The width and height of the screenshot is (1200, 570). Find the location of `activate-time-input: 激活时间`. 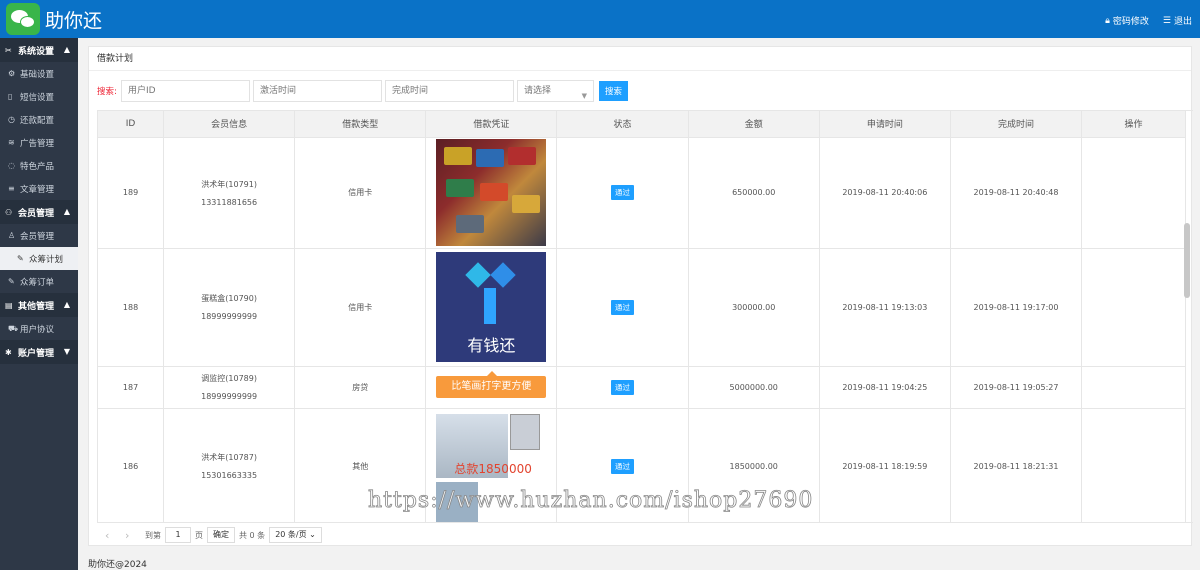

activate-time-input: 激活时间 is located at coordinates (317, 91).